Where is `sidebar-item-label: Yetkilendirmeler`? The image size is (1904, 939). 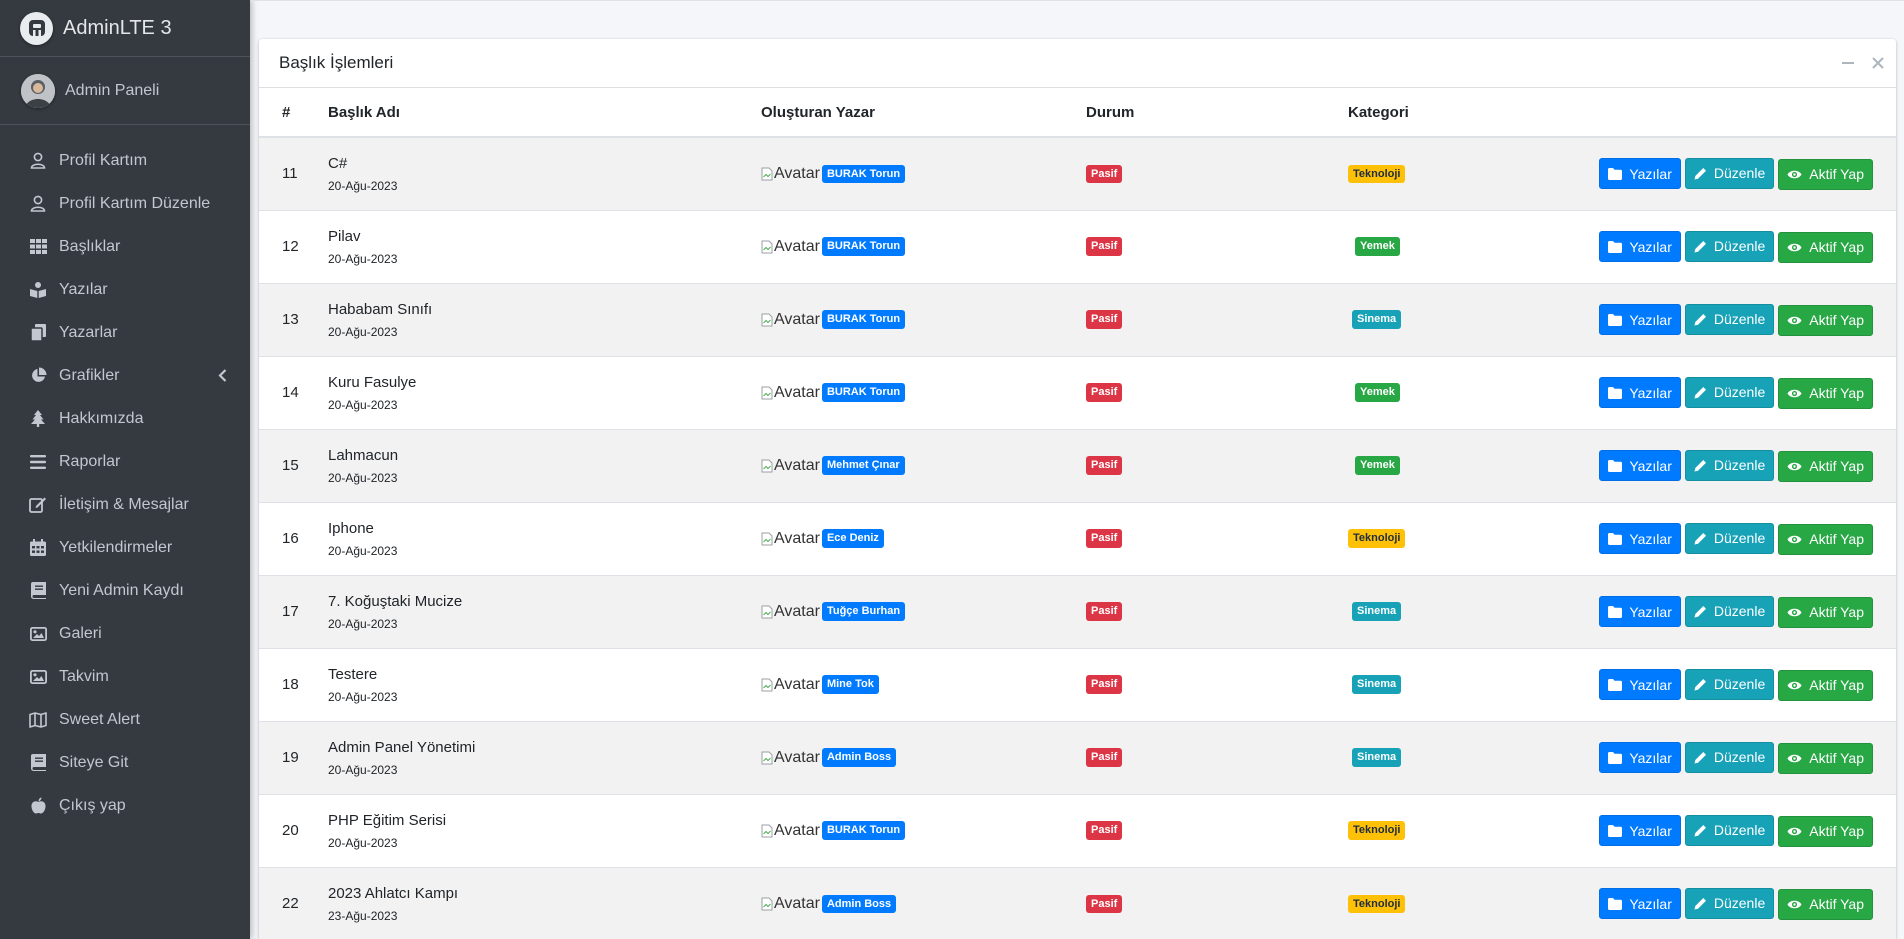
sidebar-item-label: Yetkilendirmeler is located at coordinates (116, 547).